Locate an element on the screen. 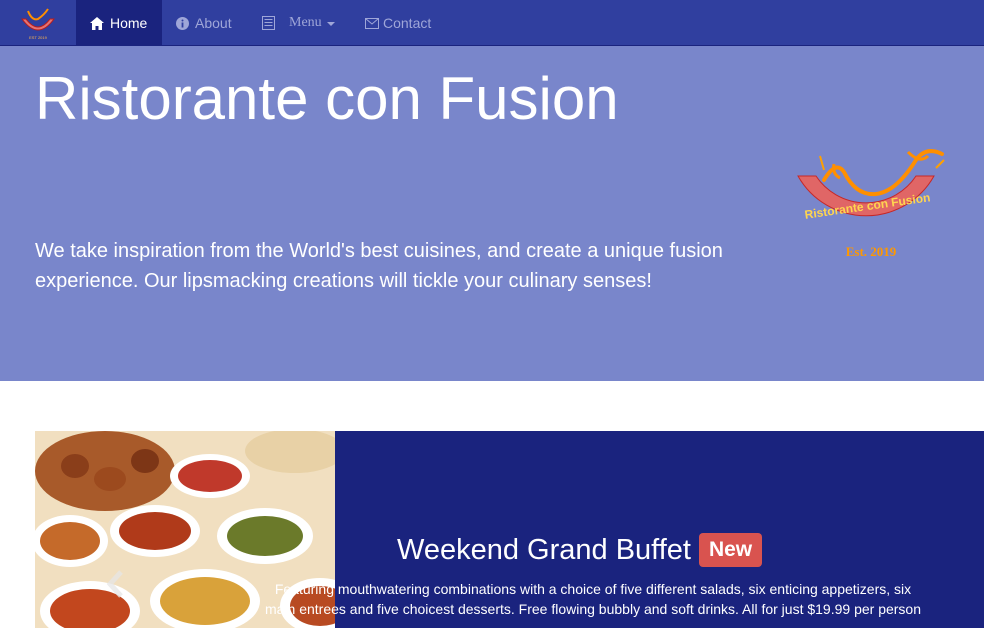  carousel-prev-button is located at coordinates (115, 586).